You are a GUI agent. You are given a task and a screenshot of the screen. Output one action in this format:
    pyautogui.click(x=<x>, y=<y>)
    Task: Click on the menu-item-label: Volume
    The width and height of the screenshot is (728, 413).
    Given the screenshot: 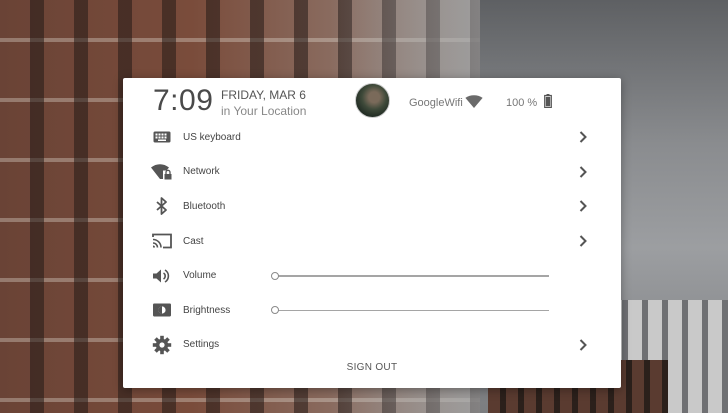 What is the action you would take?
    pyautogui.click(x=200, y=276)
    